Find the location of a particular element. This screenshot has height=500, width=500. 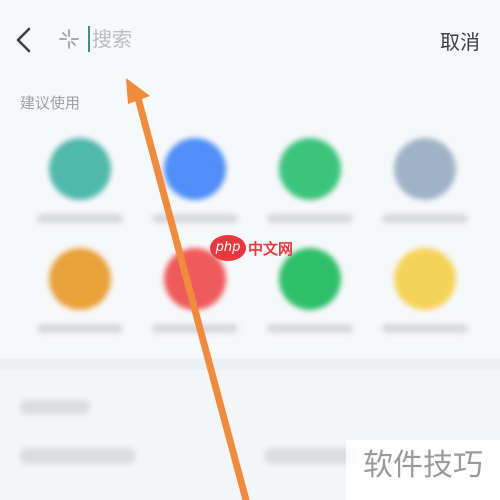

watermark-text: 软件技巧 is located at coordinates (423, 470).